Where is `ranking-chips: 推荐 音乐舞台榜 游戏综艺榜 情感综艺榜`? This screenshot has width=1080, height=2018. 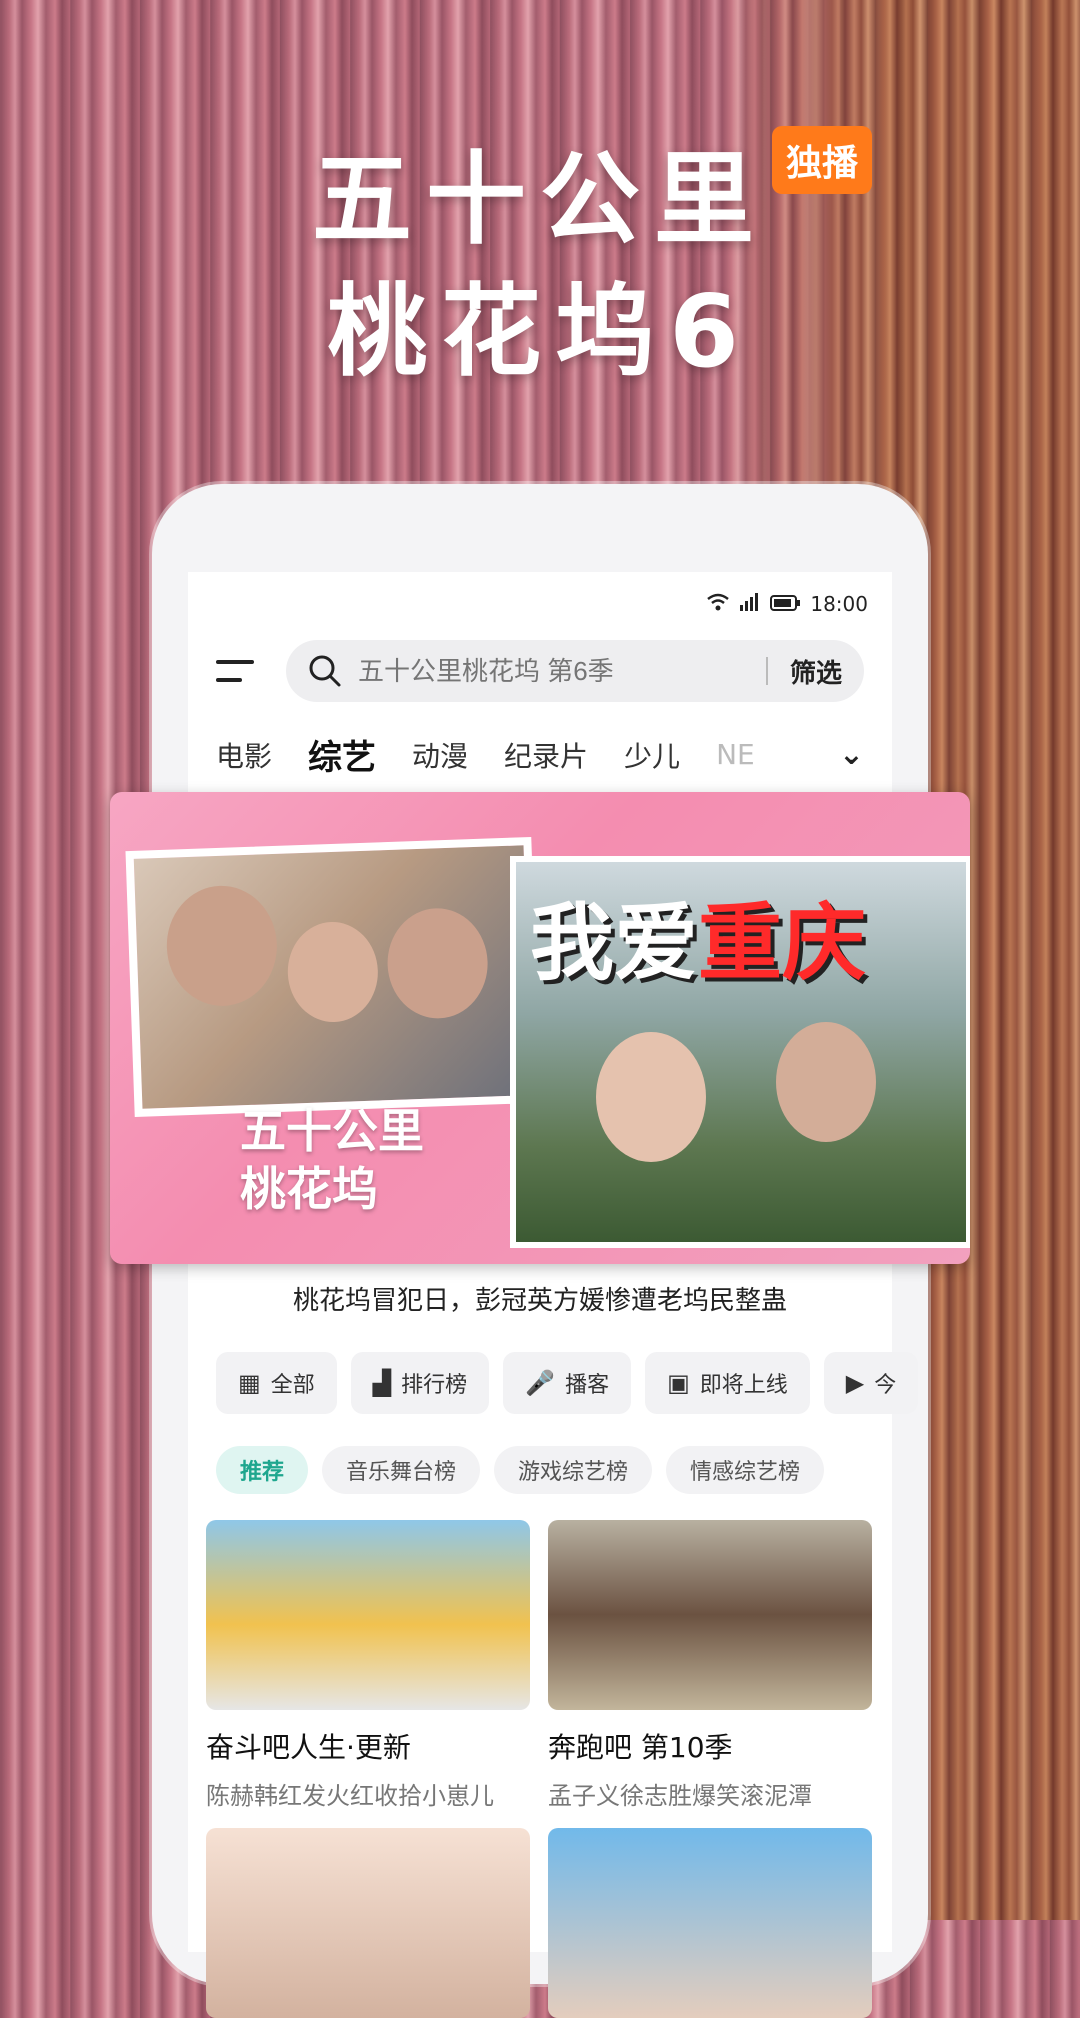
ranking-chips: 推荐 音乐舞台榜 游戏综艺榜 情感综艺榜 is located at coordinates (554, 1470).